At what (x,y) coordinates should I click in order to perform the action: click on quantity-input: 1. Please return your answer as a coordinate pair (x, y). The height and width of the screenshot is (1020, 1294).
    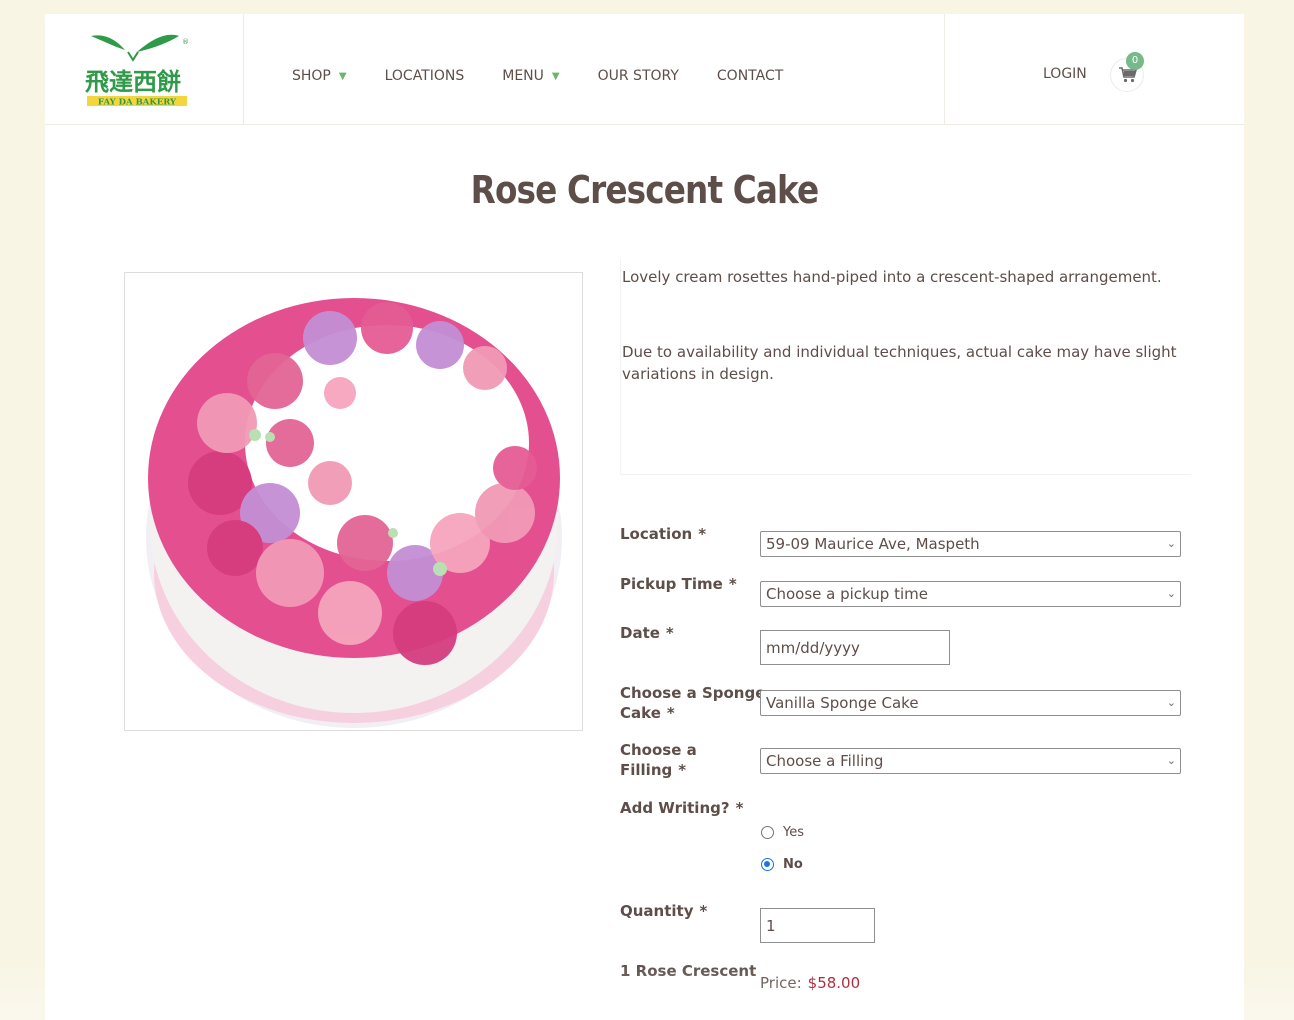
    Looking at the image, I should click on (817, 925).